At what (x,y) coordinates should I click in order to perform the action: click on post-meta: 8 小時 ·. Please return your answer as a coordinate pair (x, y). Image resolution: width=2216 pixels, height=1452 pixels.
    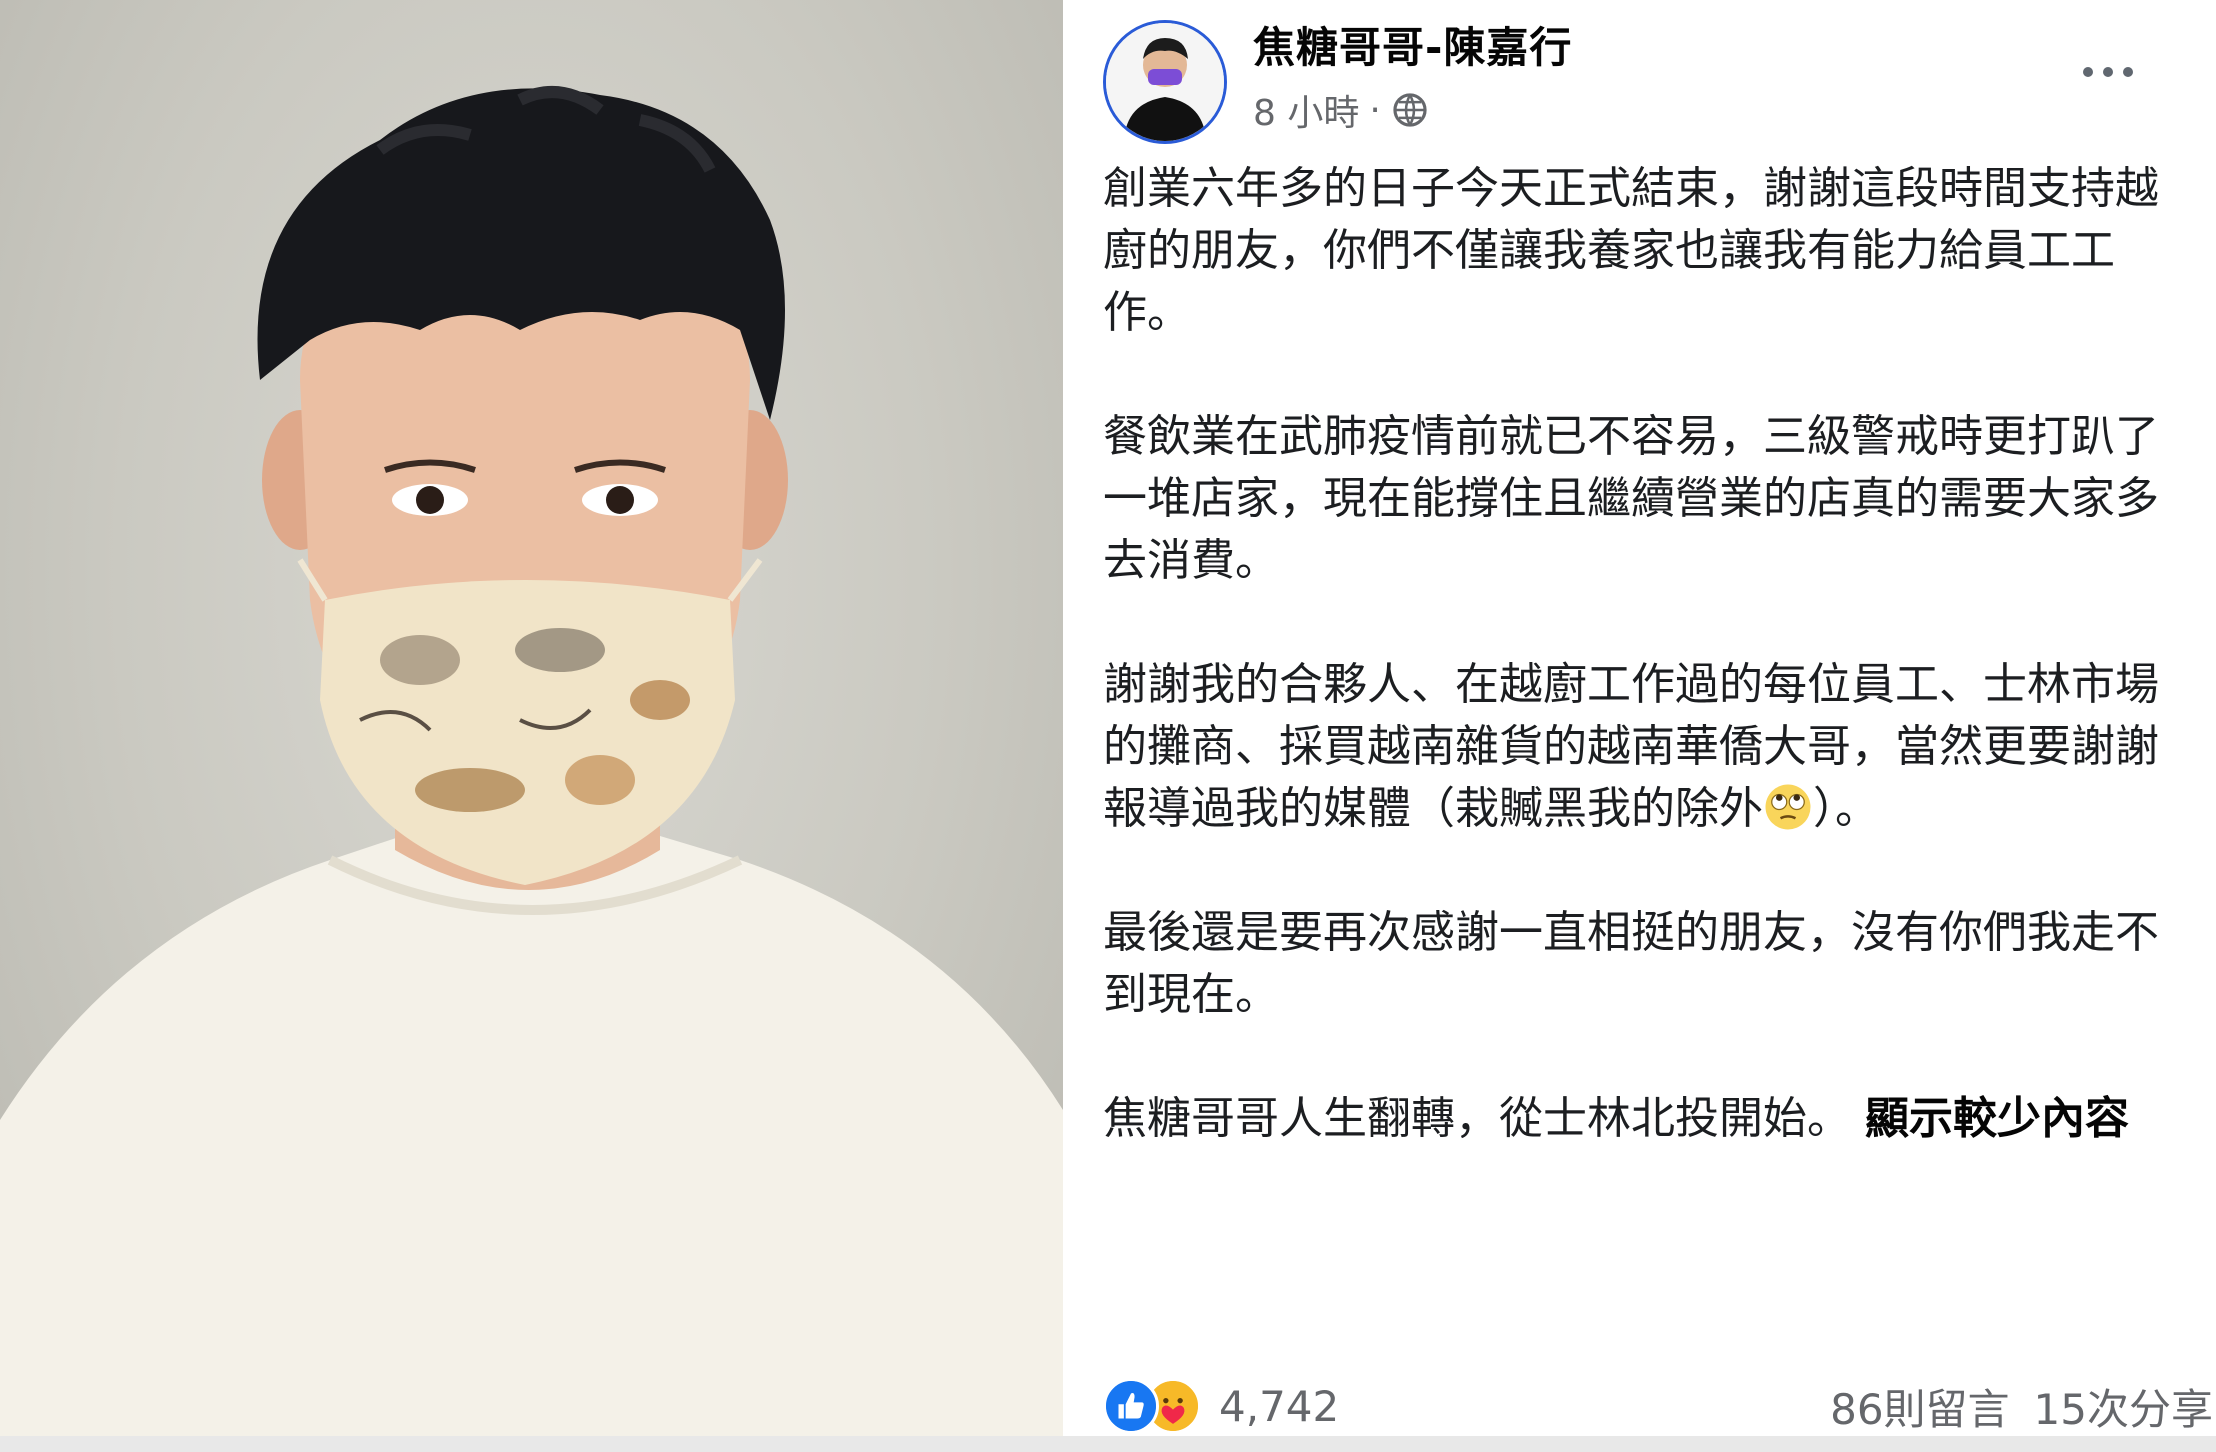
    Looking at the image, I should click on (1341, 110).